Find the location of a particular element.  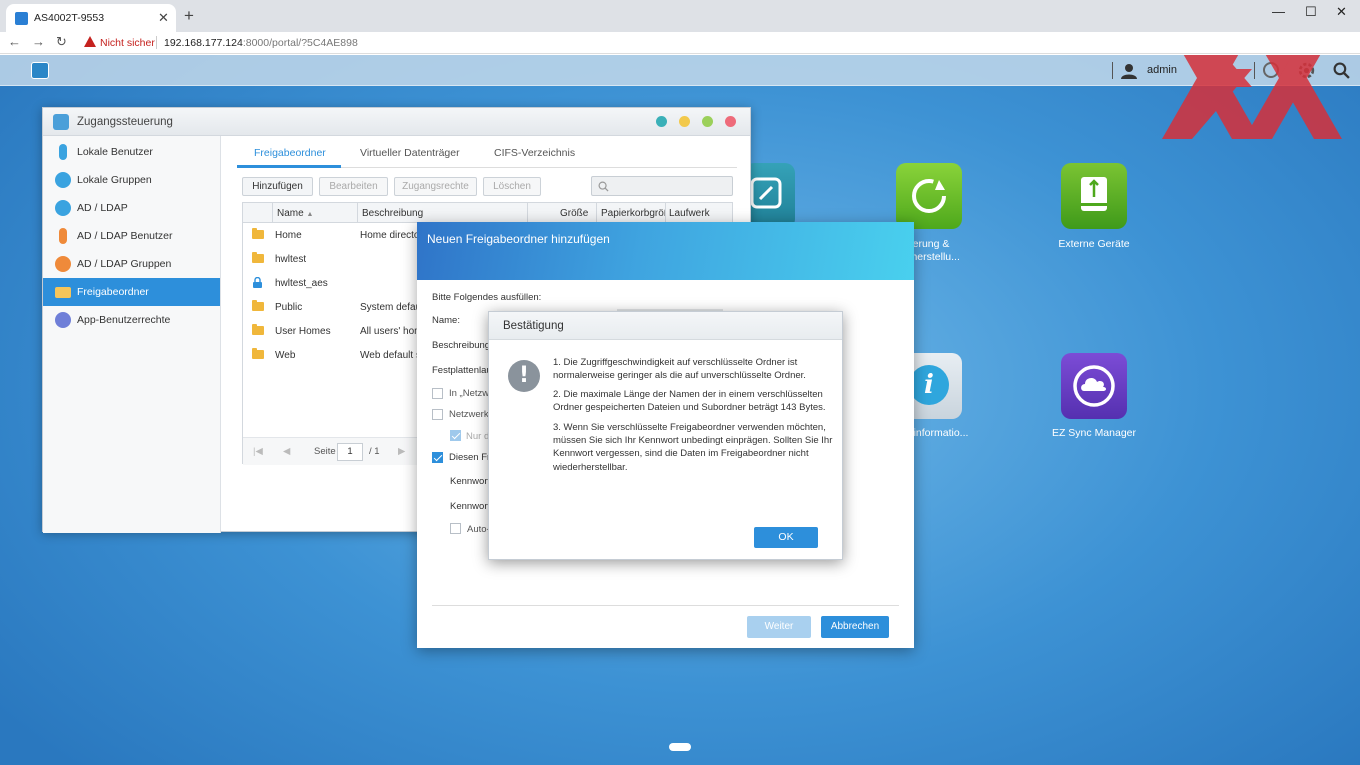

new-tab-button: + is located at coordinates (189, 16).